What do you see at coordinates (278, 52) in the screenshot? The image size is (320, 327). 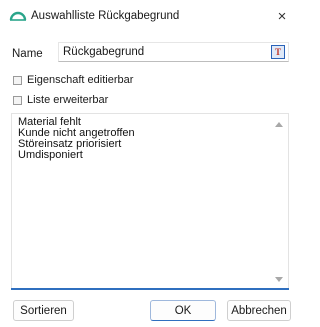 I see `text-format-icon: T` at bounding box center [278, 52].